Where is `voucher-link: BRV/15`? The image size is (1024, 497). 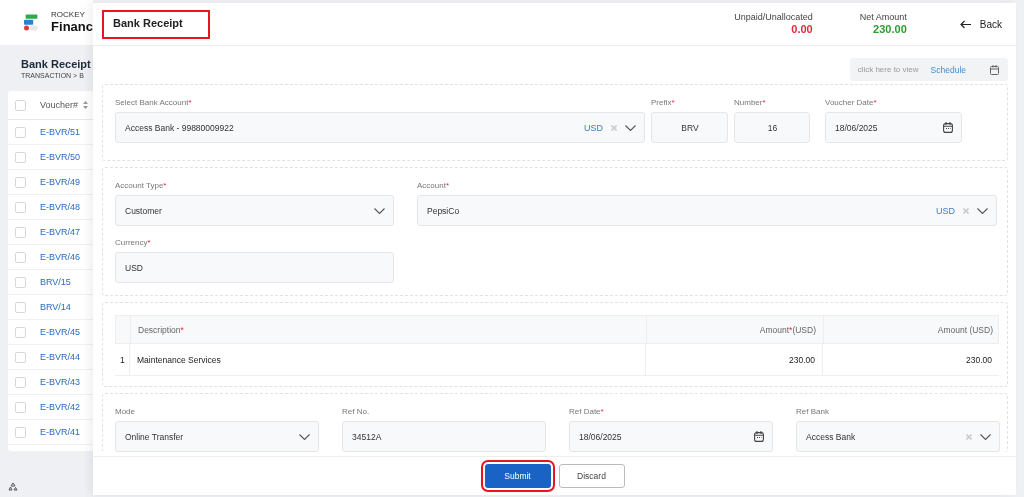 voucher-link: BRV/15 is located at coordinates (55, 282).